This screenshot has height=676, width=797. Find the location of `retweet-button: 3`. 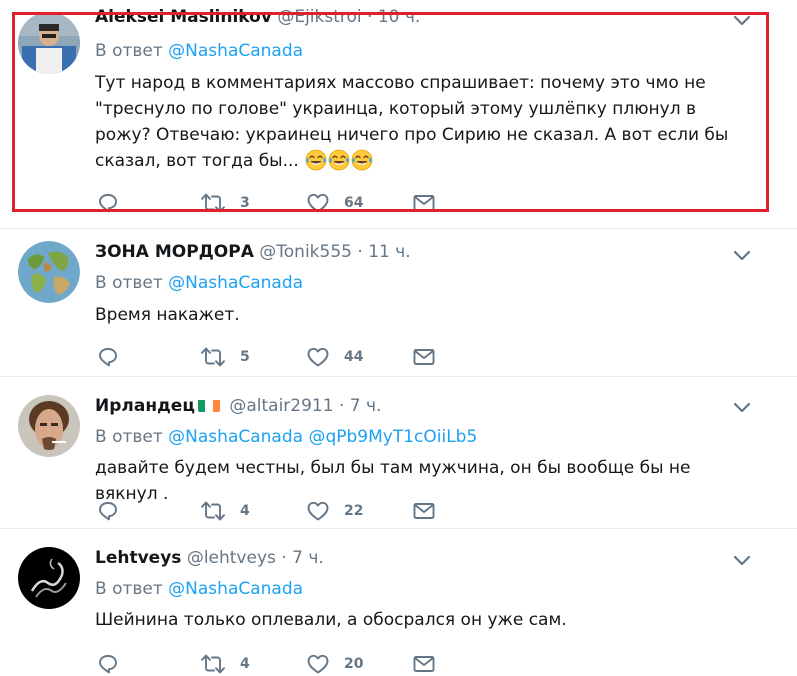

retweet-button: 3 is located at coordinates (225, 203).